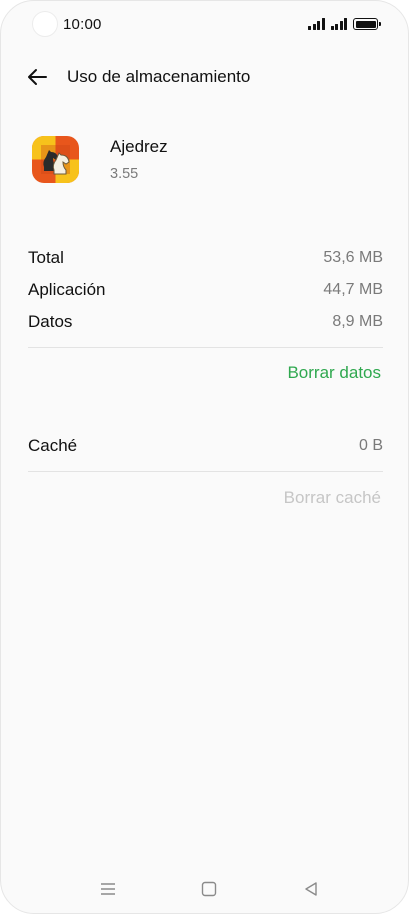 Image resolution: width=409 pixels, height=914 pixels. Describe the element at coordinates (82, 24) in the screenshot. I see `status-time: 10:00` at that location.